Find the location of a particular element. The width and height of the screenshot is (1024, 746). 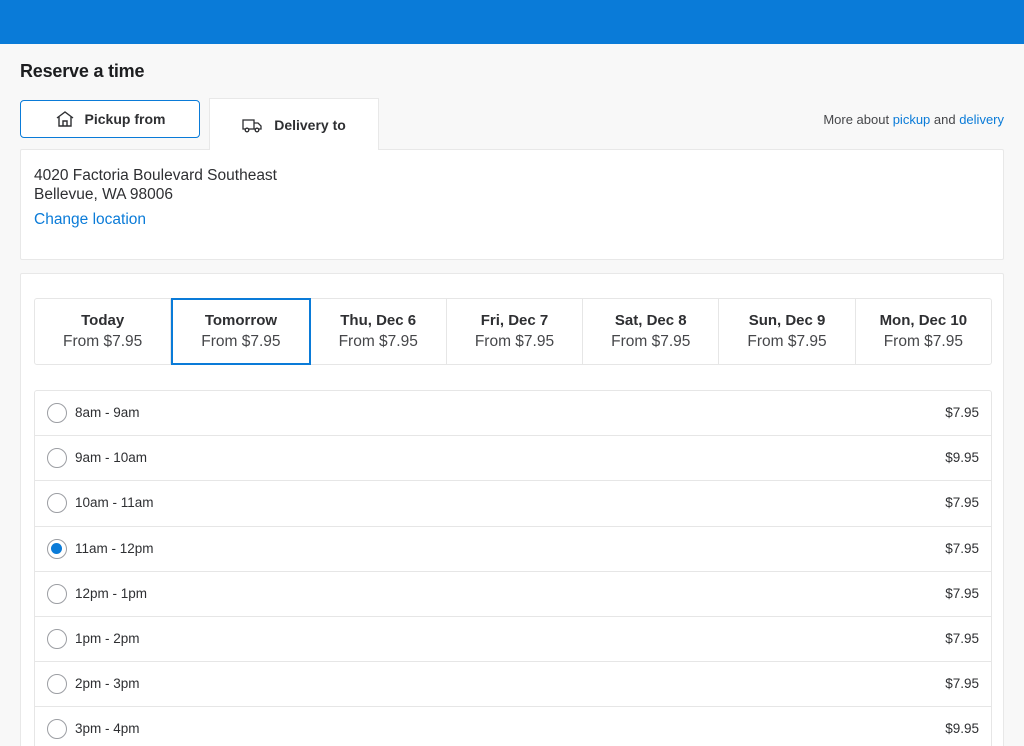

slot-time: 3pm - 4pm is located at coordinates (107, 729).